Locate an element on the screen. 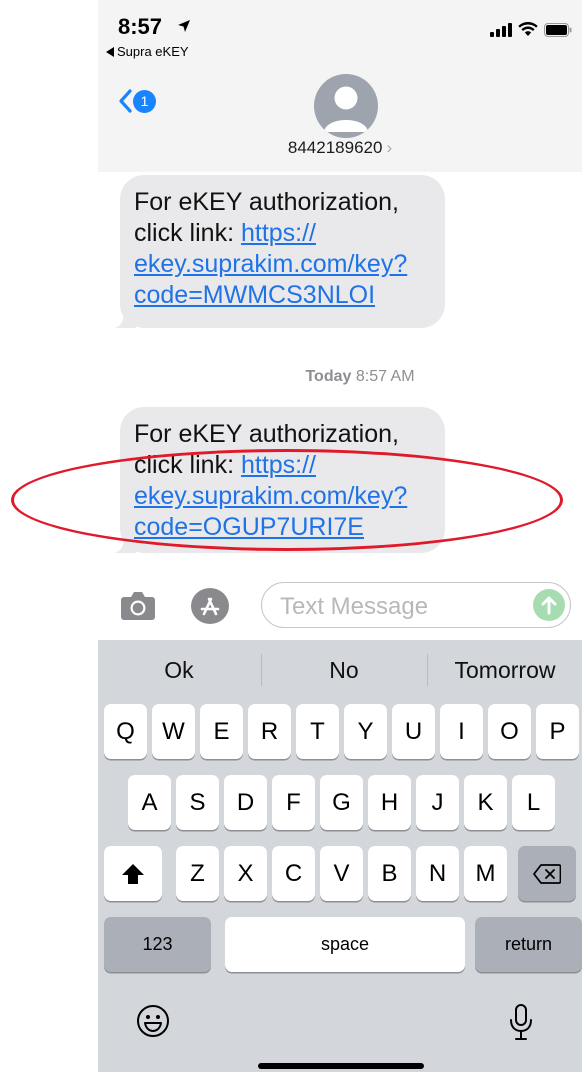 The height and width of the screenshot is (1072, 582). key: Q is located at coordinates (125, 731).